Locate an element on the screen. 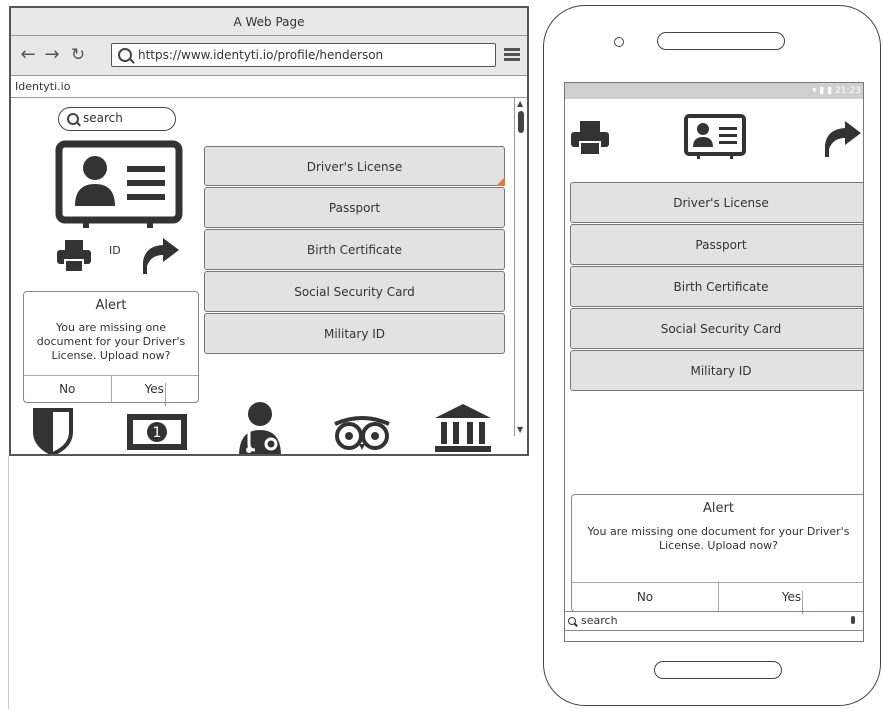 This screenshot has width=883, height=709. status-time: 21:23 is located at coordinates (848, 91).